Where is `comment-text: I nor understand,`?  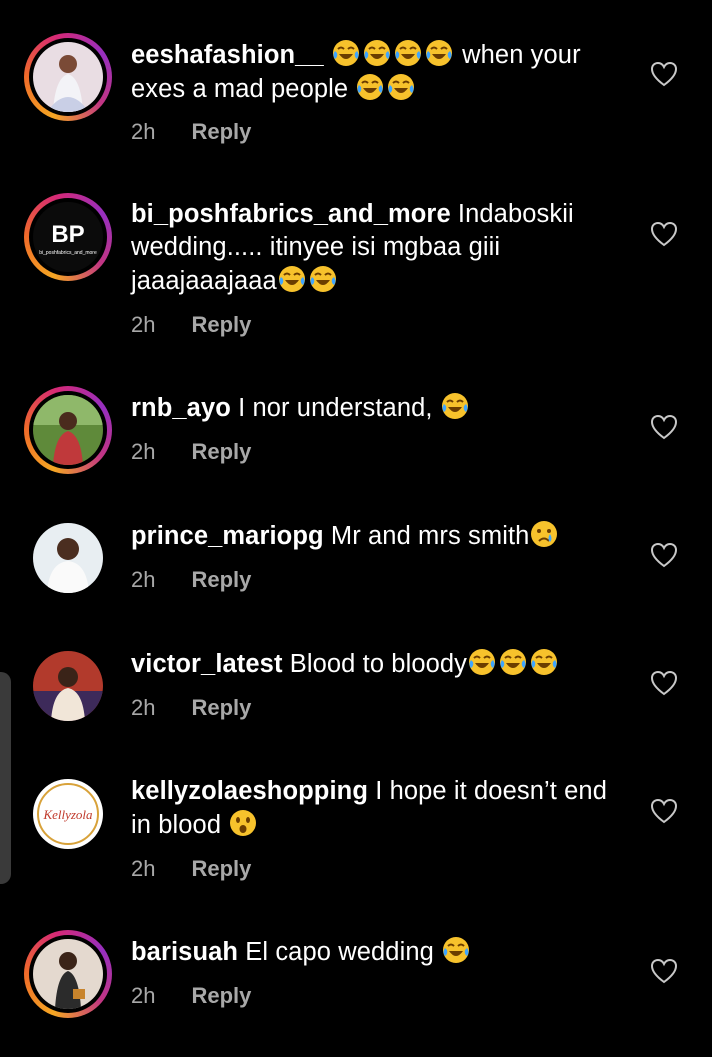
comment-text: I nor understand, is located at coordinates (335, 408).